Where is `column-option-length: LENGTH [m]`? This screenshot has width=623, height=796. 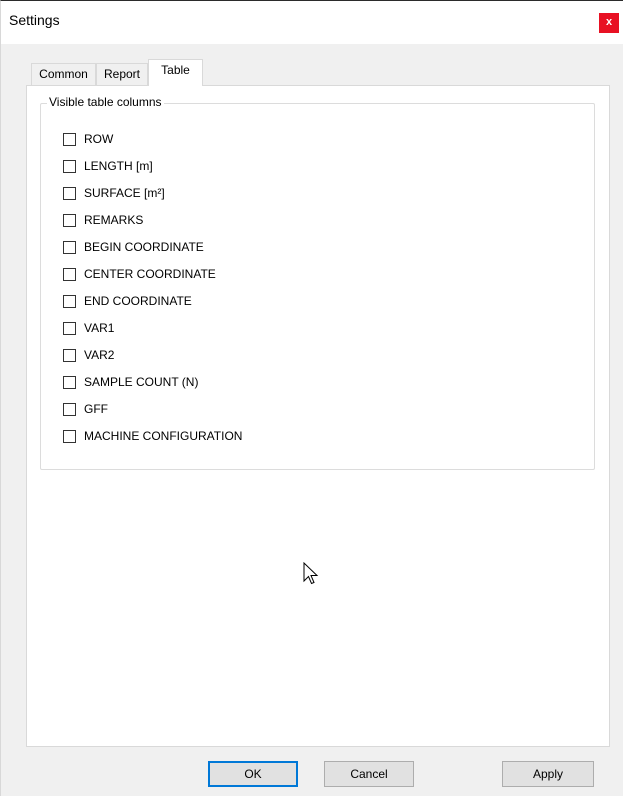
column-option-length: LENGTH [m] is located at coordinates (108, 166).